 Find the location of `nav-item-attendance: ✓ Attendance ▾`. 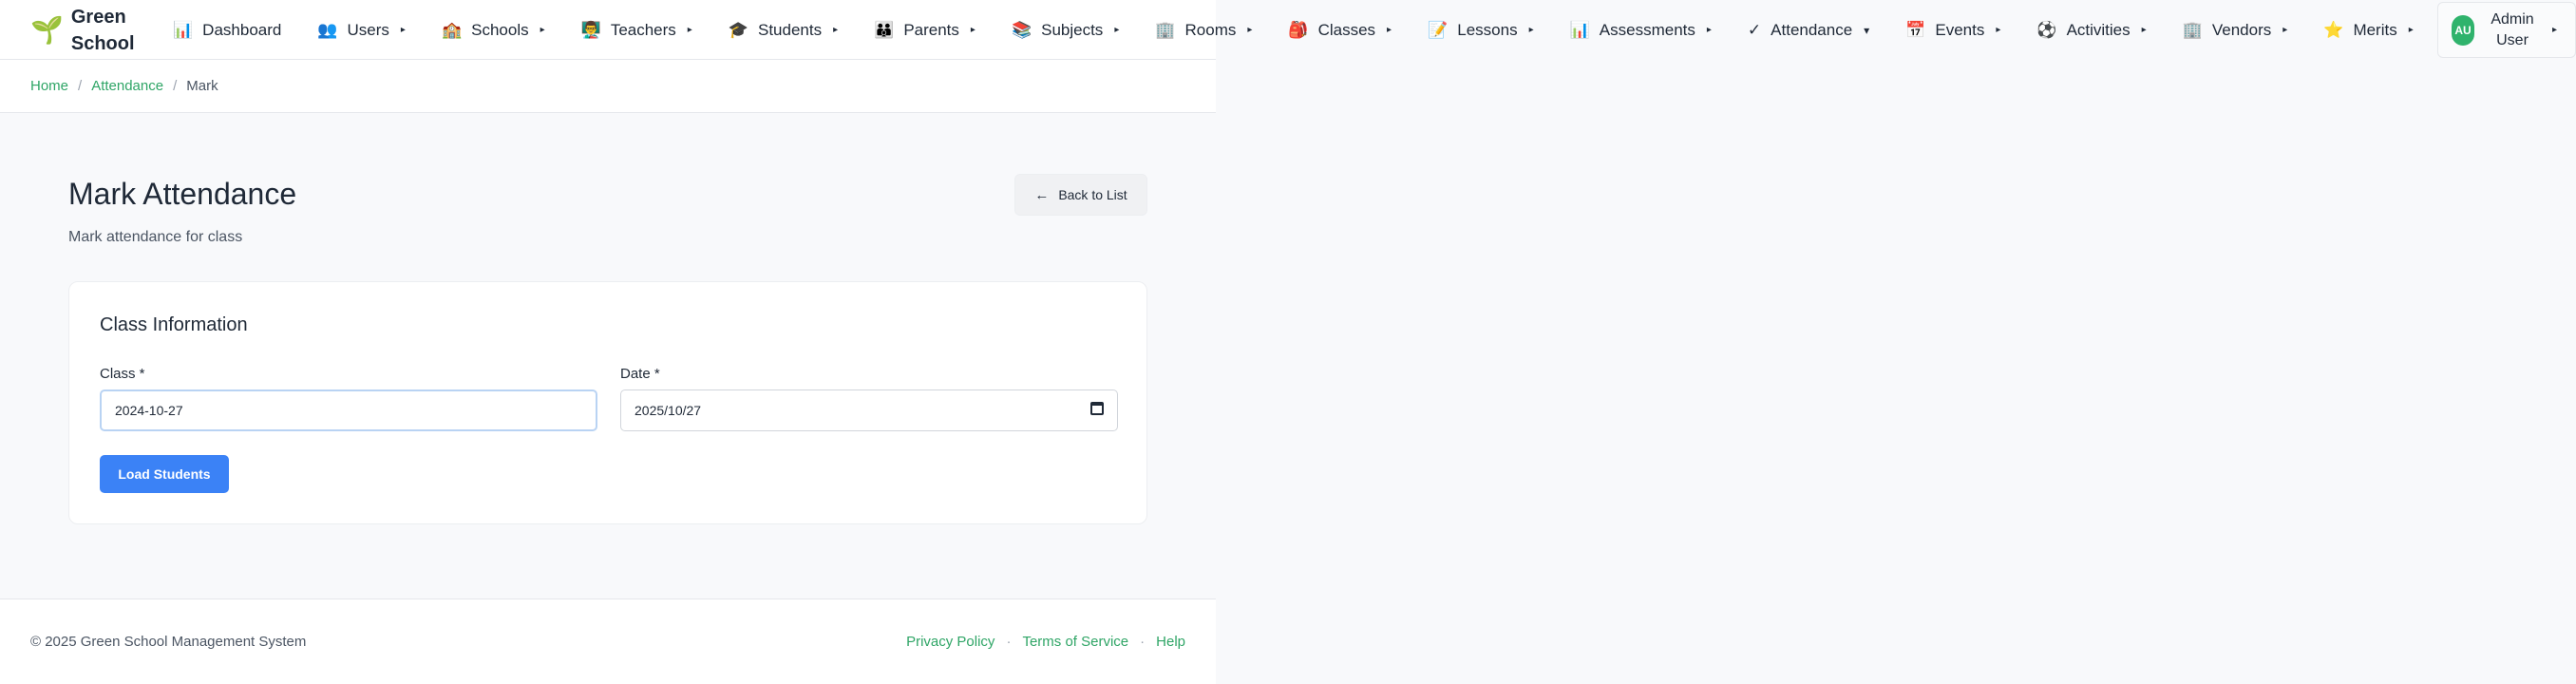

nav-item-attendance: ✓ Attendance ▾ is located at coordinates (1808, 30).